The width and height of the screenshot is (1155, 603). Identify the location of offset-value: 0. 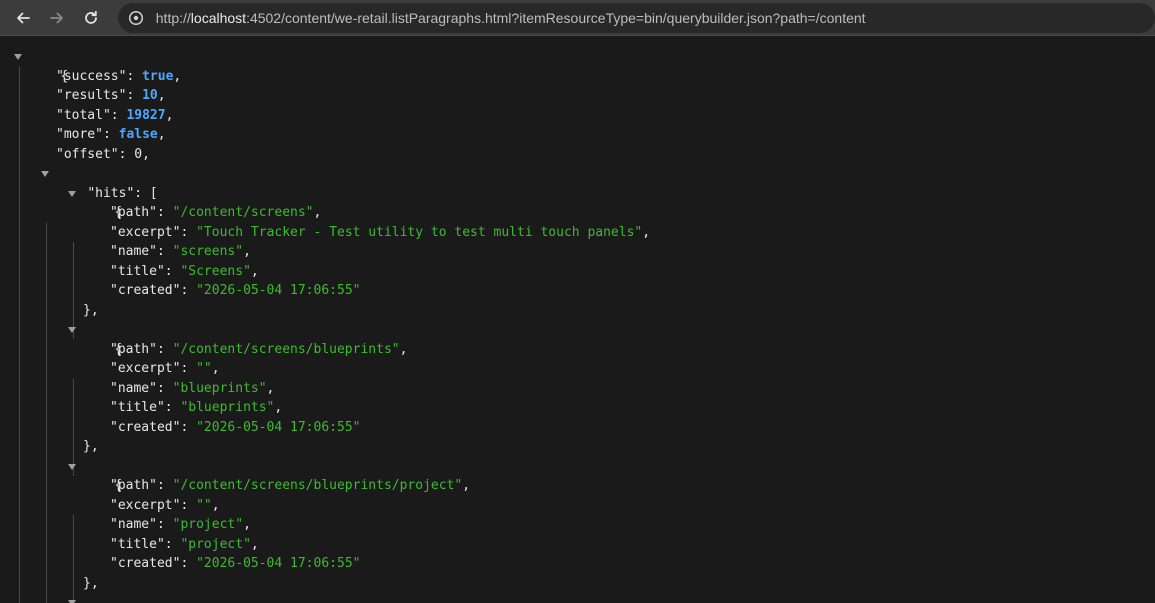
(138, 154).